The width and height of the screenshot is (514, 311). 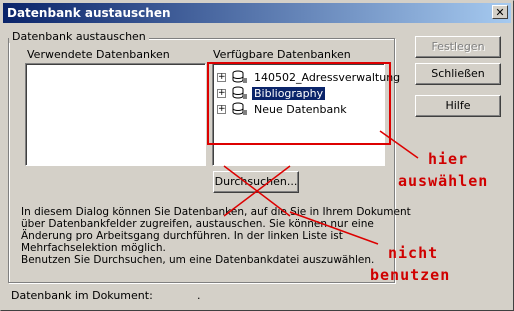 I want to click on annotation-do-not-use: benutzen, so click(x=410, y=275).